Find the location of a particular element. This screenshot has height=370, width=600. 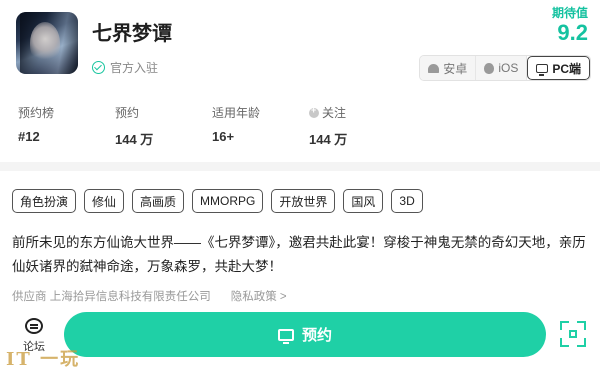

stat-label: 适用年龄 is located at coordinates (236, 113).